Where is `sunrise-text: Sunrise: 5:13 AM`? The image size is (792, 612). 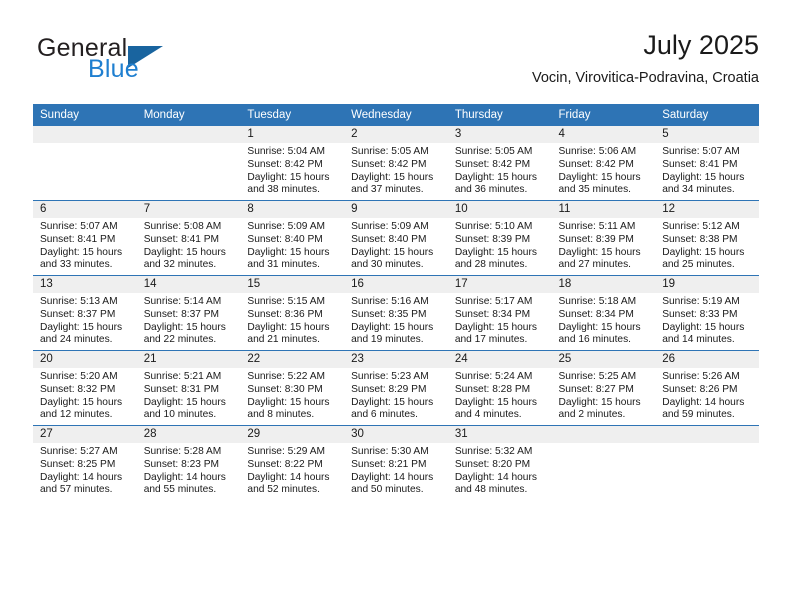
sunrise-text: Sunrise: 5:13 AM is located at coordinates (79, 301).